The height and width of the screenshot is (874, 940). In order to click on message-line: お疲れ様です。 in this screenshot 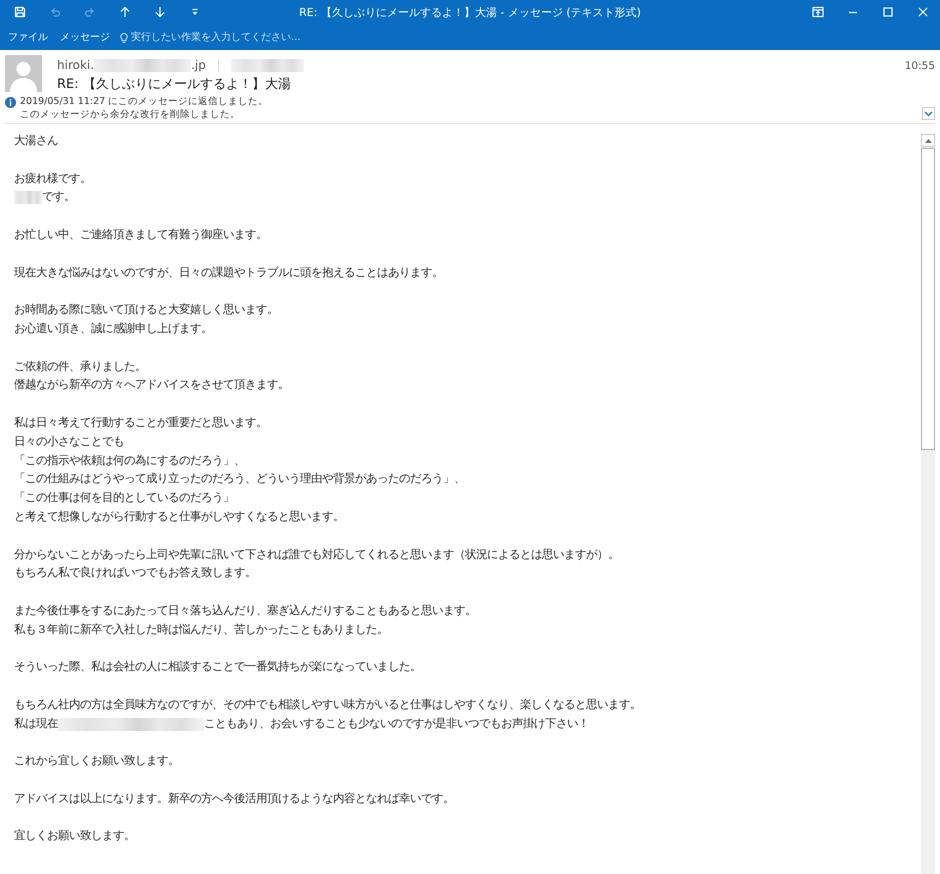, I will do `click(53, 178)`.